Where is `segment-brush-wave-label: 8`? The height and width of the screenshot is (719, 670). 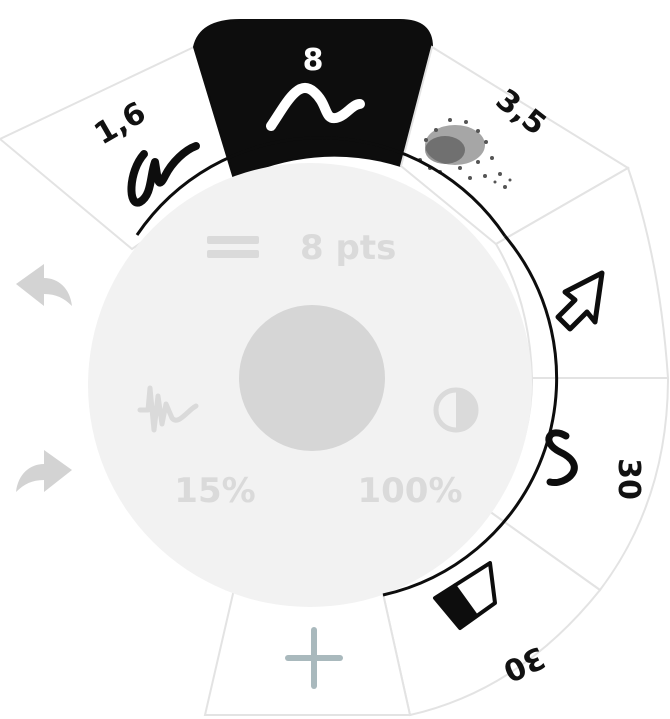
segment-brush-wave-label: 8 is located at coordinates (313, 60).